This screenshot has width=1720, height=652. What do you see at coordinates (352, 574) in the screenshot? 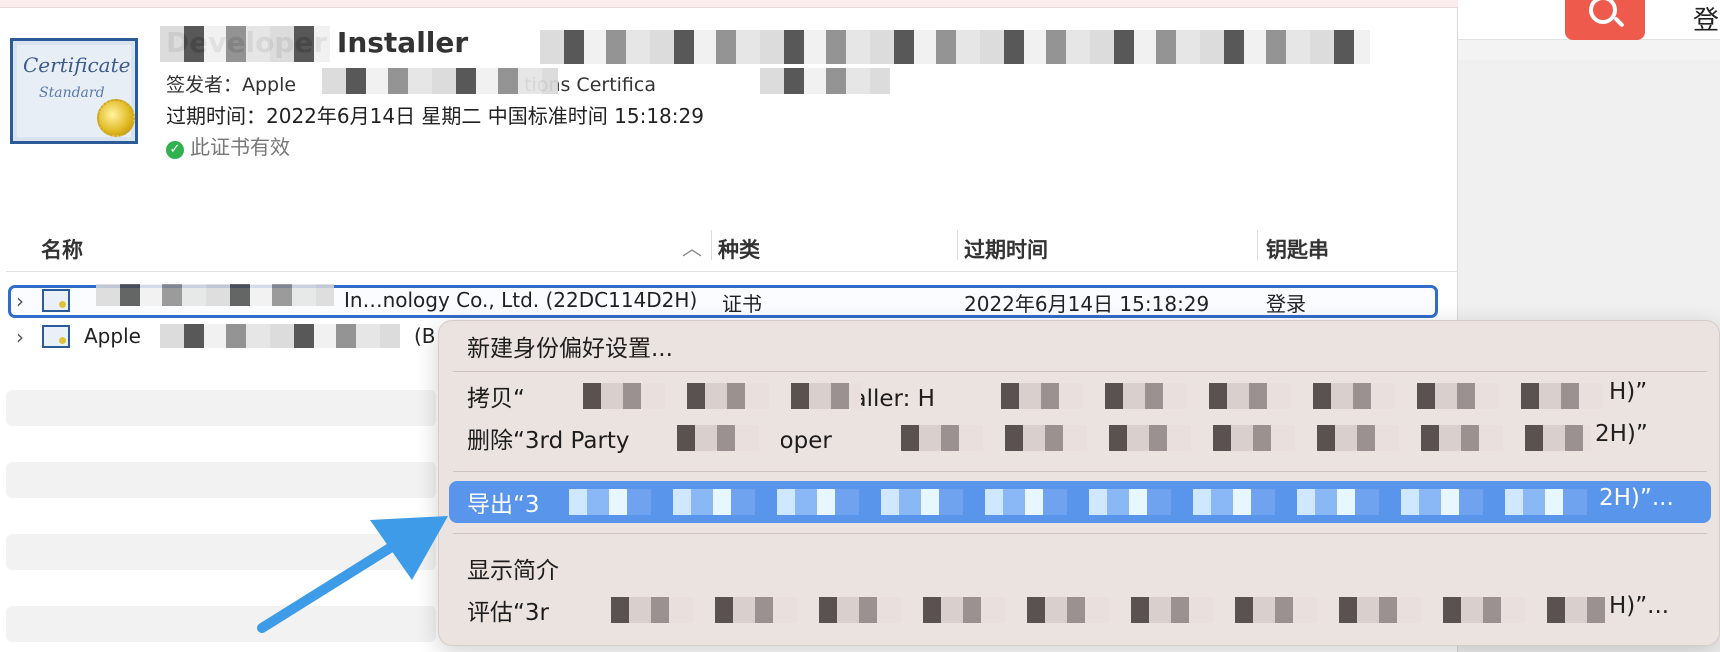
I see `annotation-arrow-icon` at bounding box center [352, 574].